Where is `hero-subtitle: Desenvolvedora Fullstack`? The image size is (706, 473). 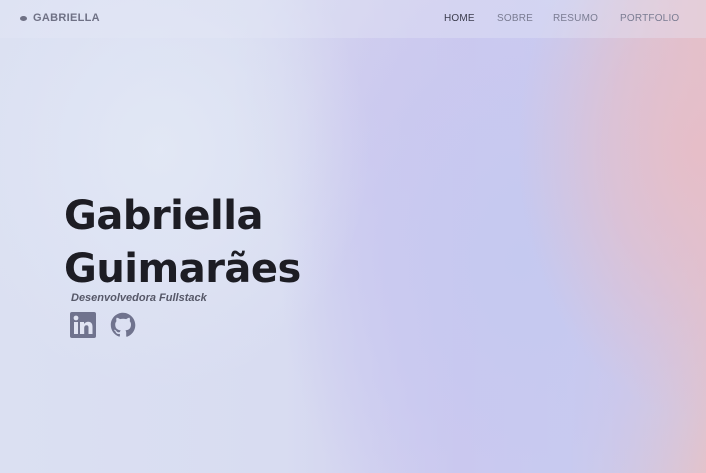 hero-subtitle: Desenvolvedora Fullstack is located at coordinates (139, 298).